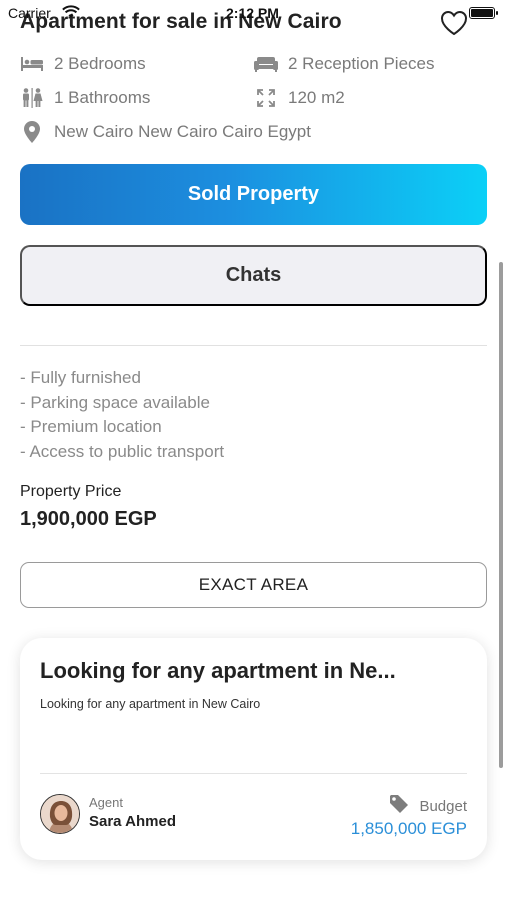 This screenshot has width=507, height=900. Describe the element at coordinates (266, 98) in the screenshot. I see `expand-icon` at that location.